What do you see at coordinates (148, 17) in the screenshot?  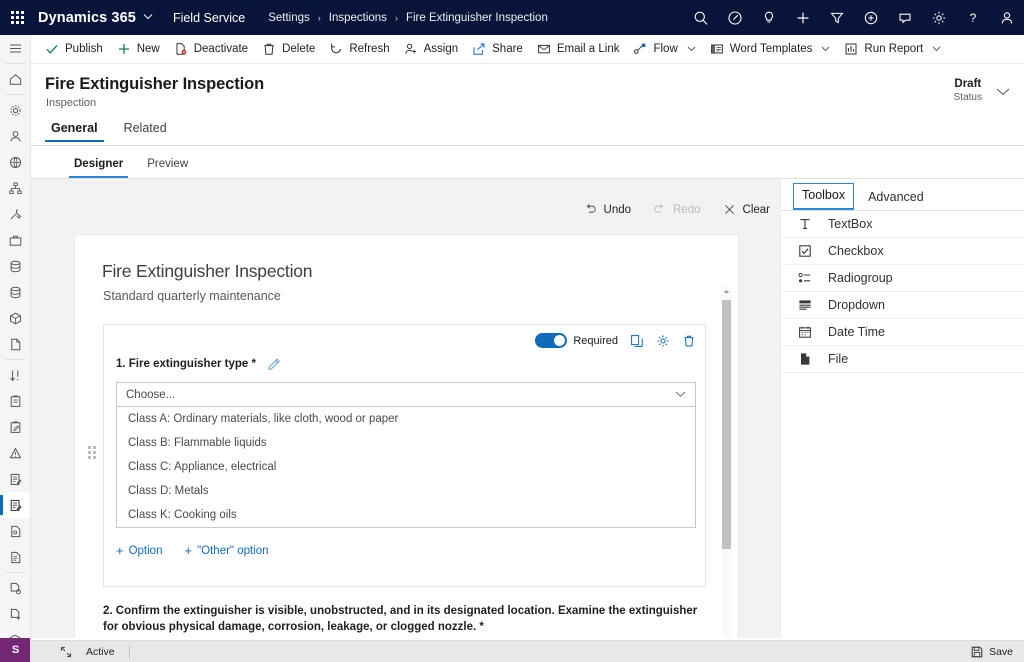 I see `brand-chevron-down-icon` at bounding box center [148, 17].